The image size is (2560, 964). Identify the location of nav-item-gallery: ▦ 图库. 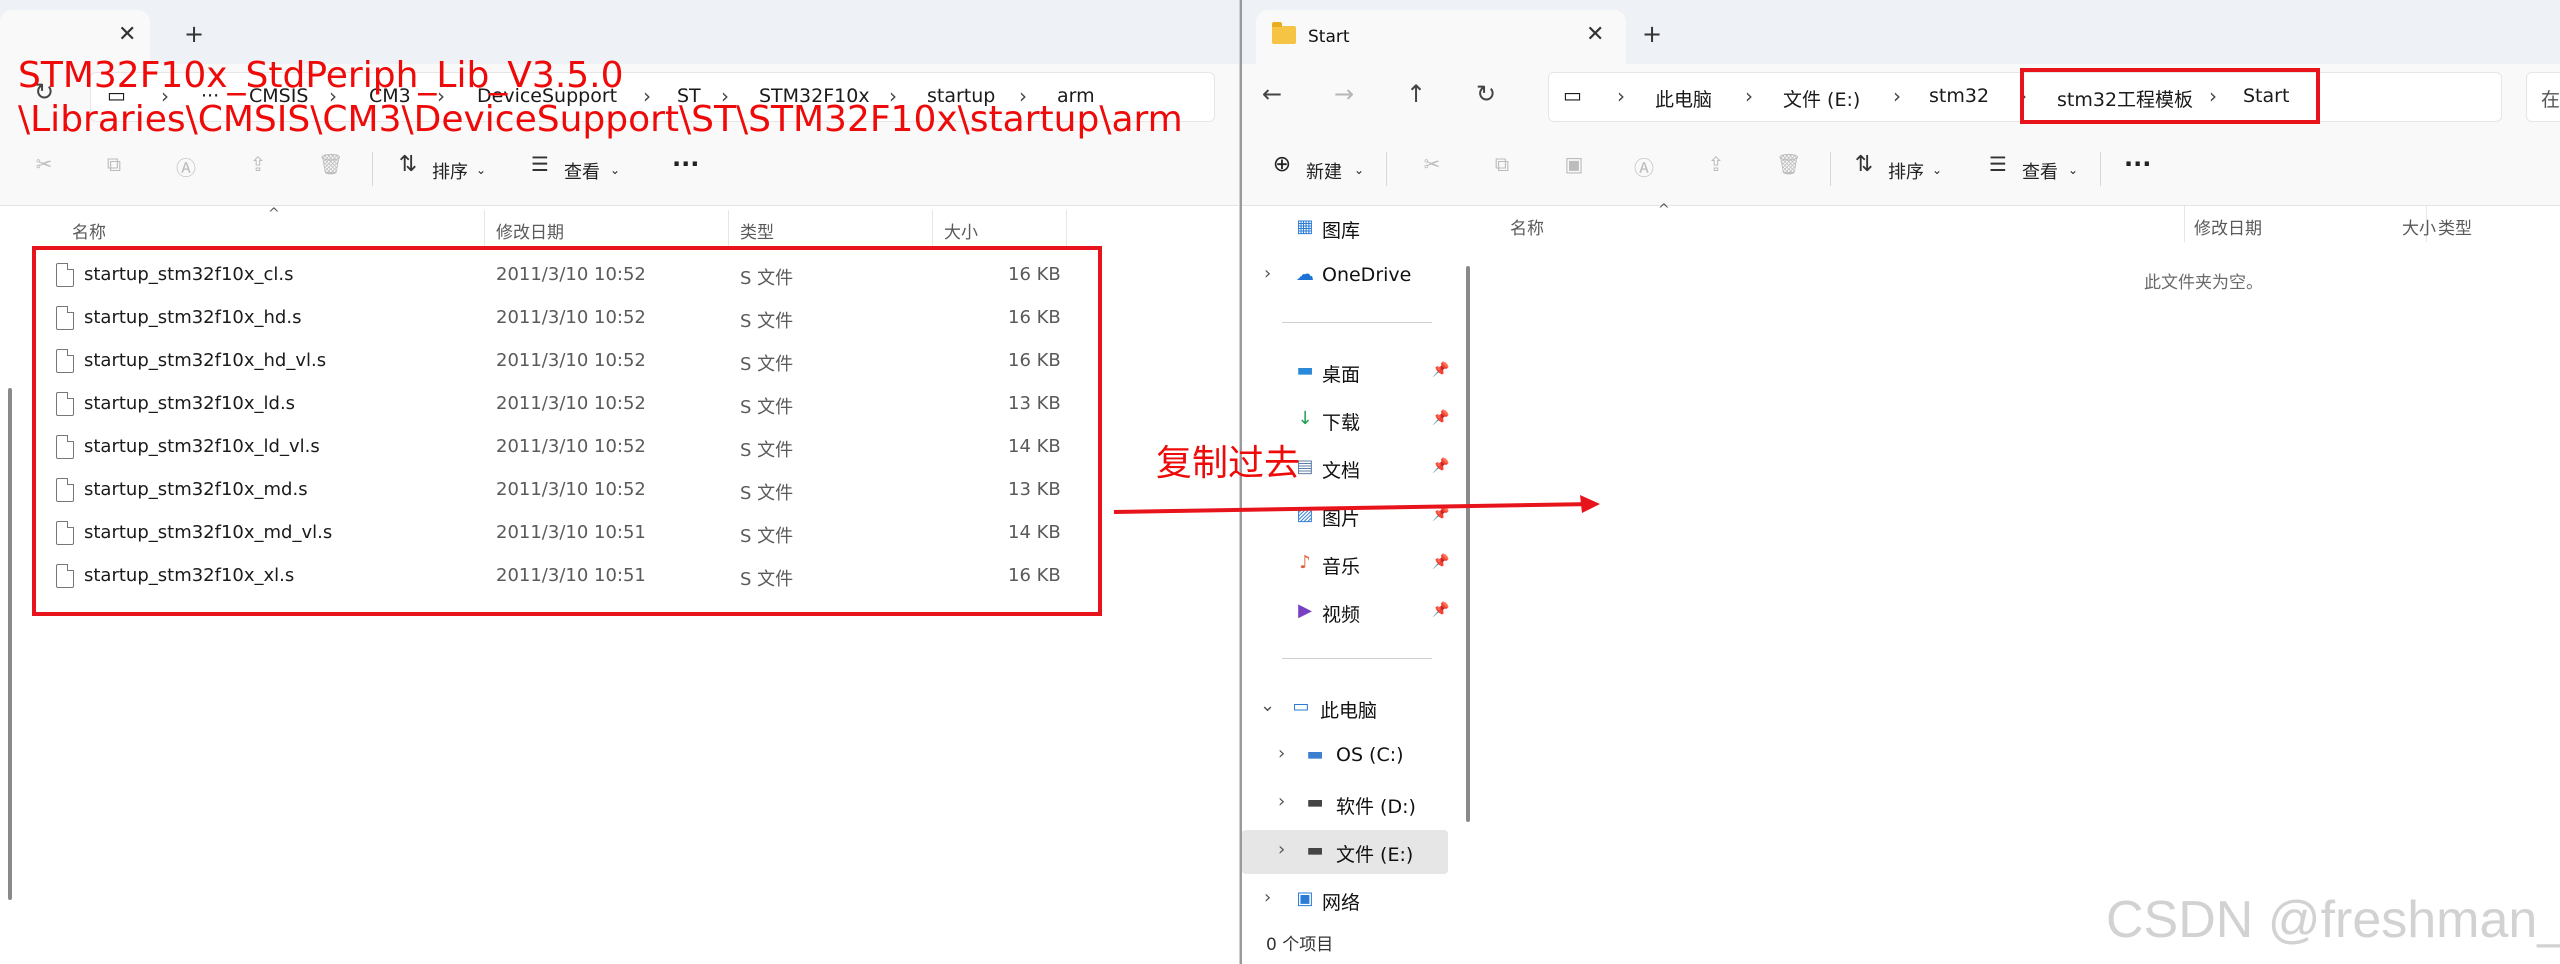
(1347, 228).